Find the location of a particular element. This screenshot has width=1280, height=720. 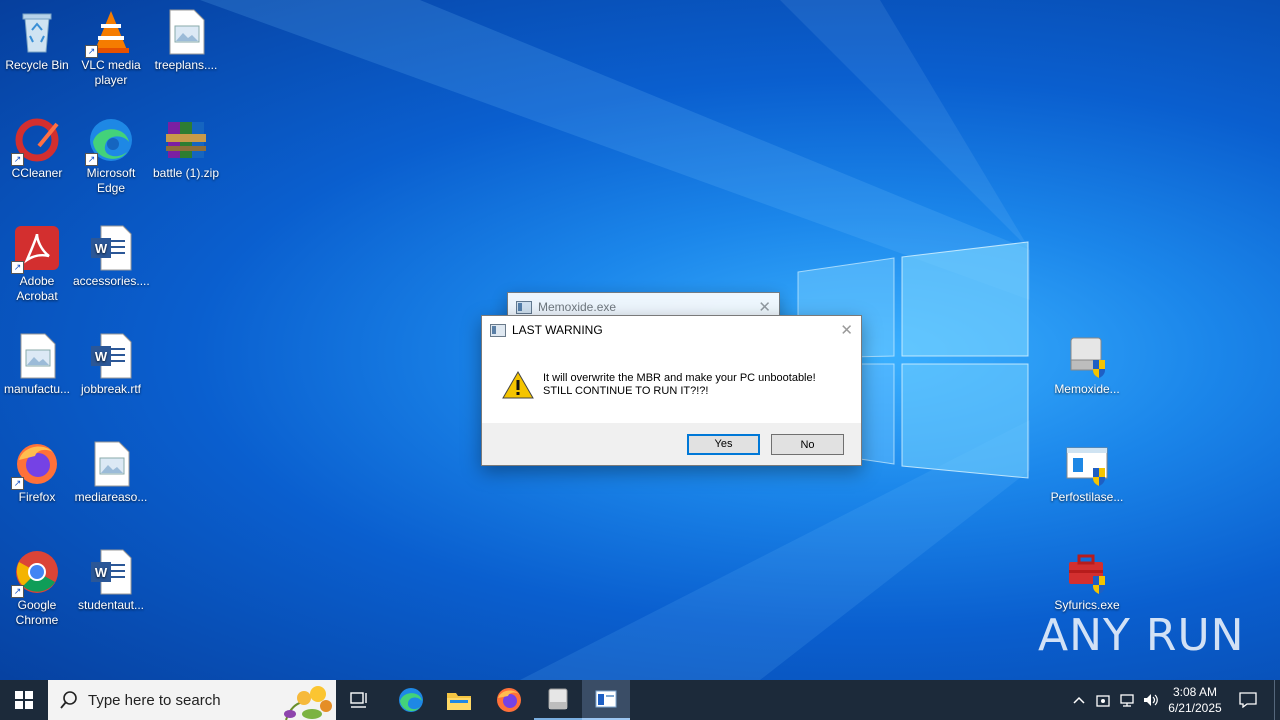

desktop-icon-firefox: ↗ Firefox is located at coordinates (37, 469).